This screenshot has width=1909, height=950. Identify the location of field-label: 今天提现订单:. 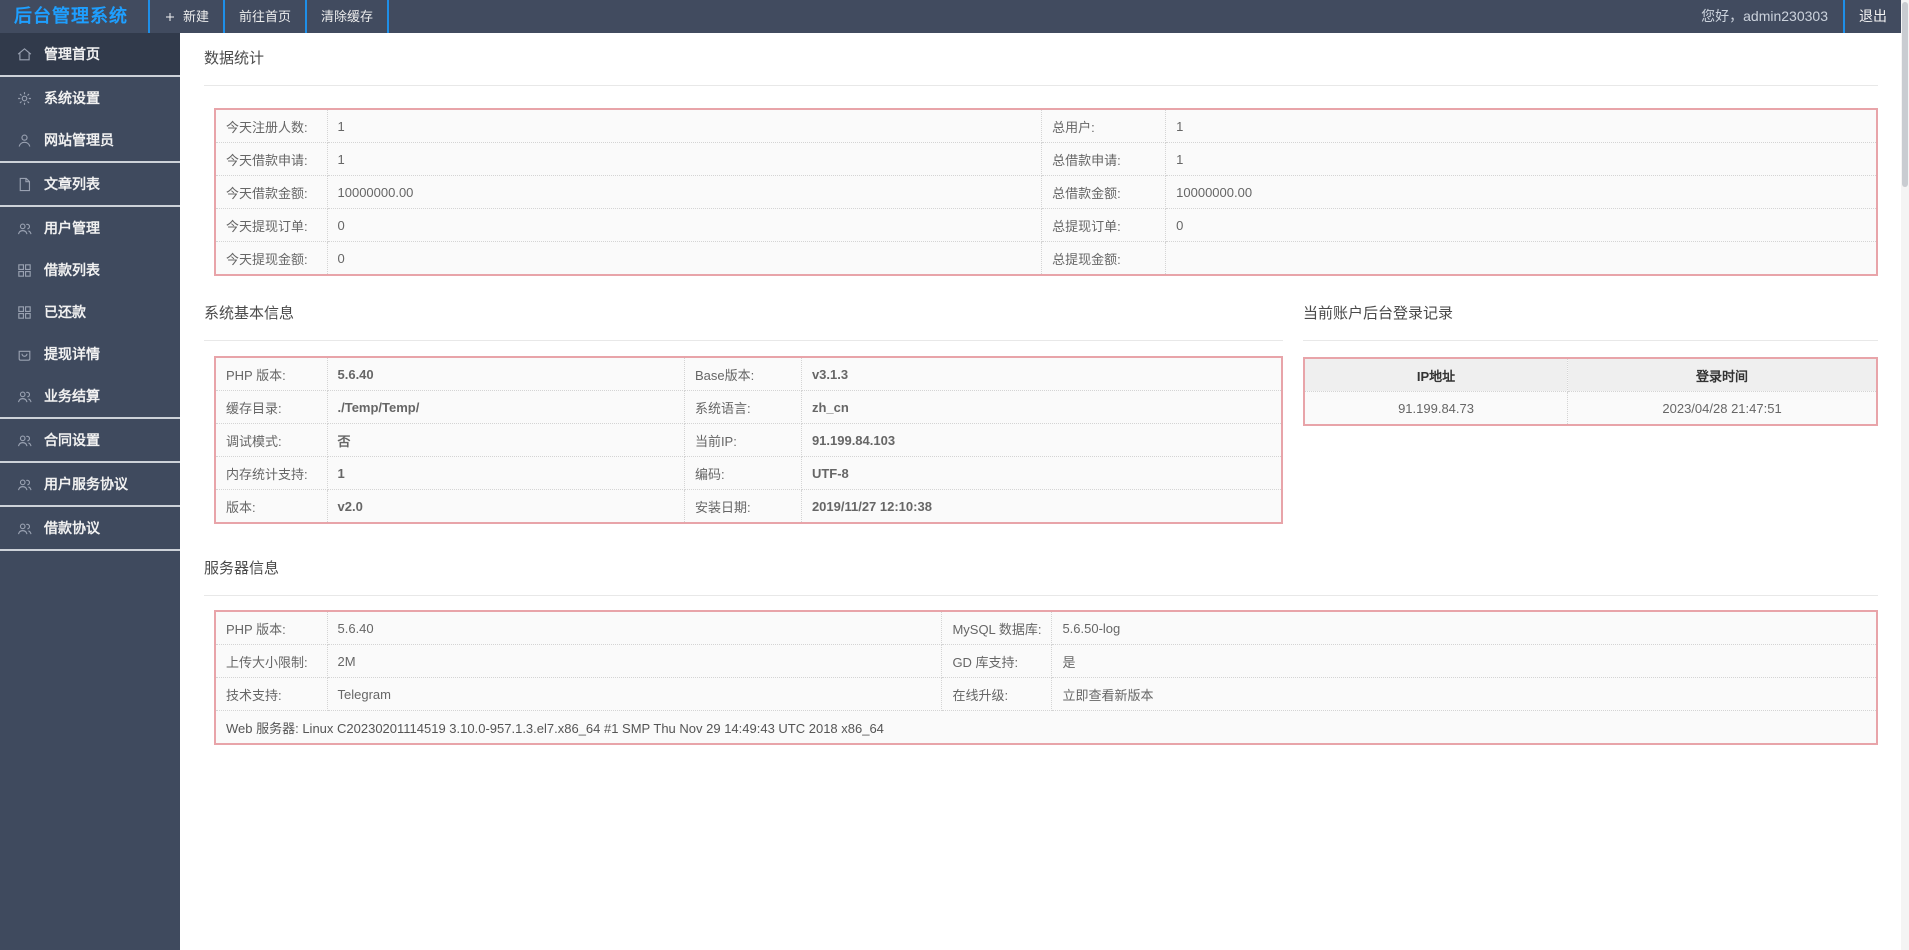
(271, 225).